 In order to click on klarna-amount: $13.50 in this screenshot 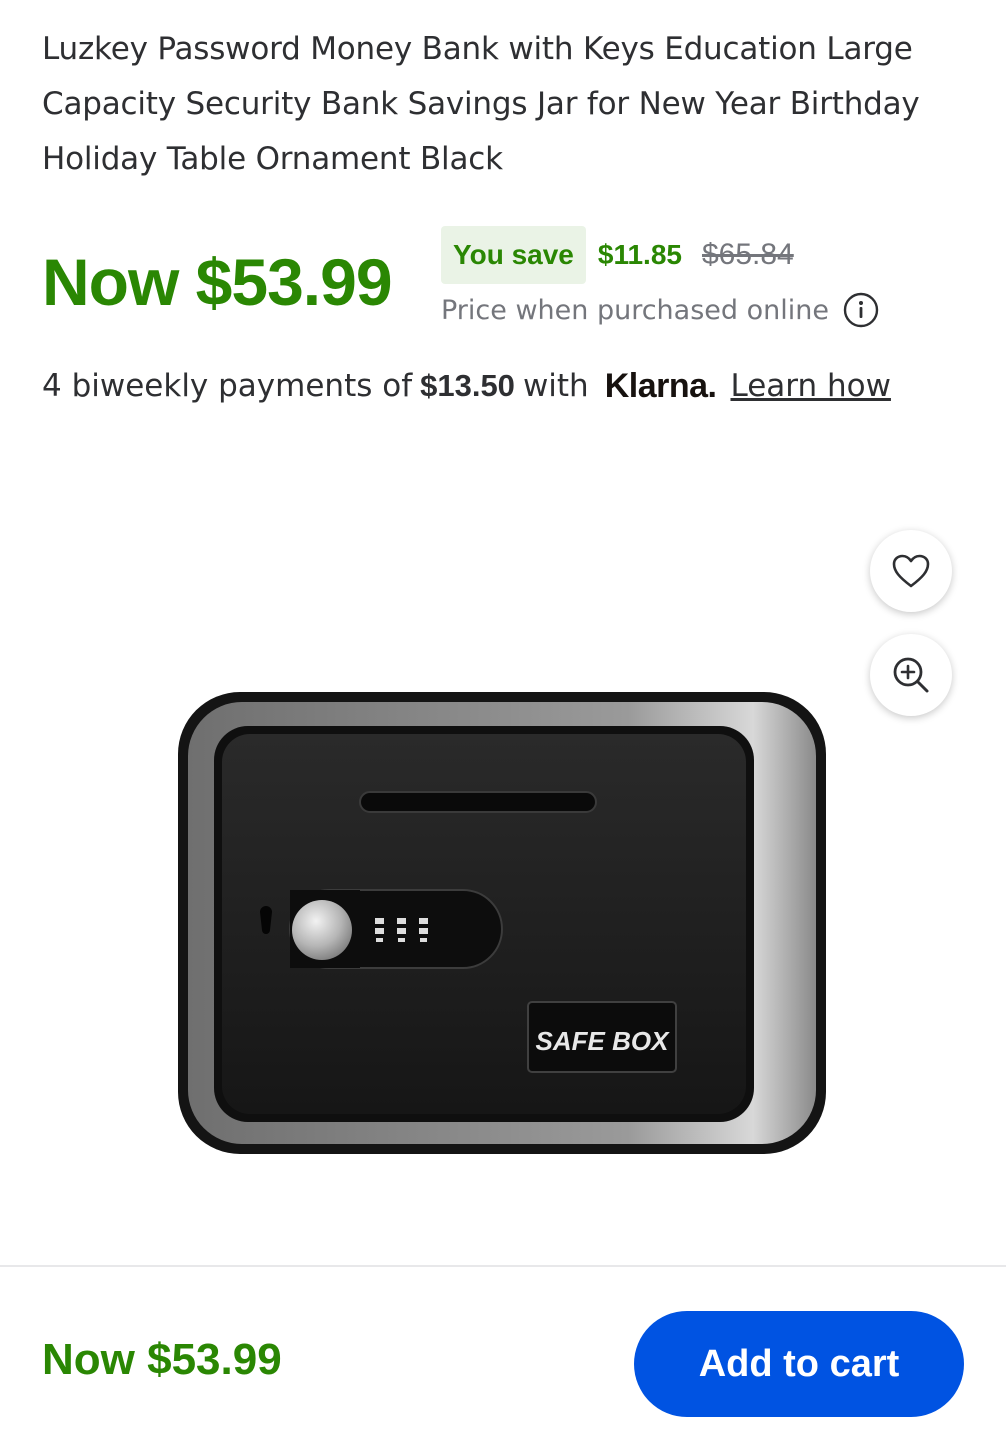, I will do `click(467, 385)`.